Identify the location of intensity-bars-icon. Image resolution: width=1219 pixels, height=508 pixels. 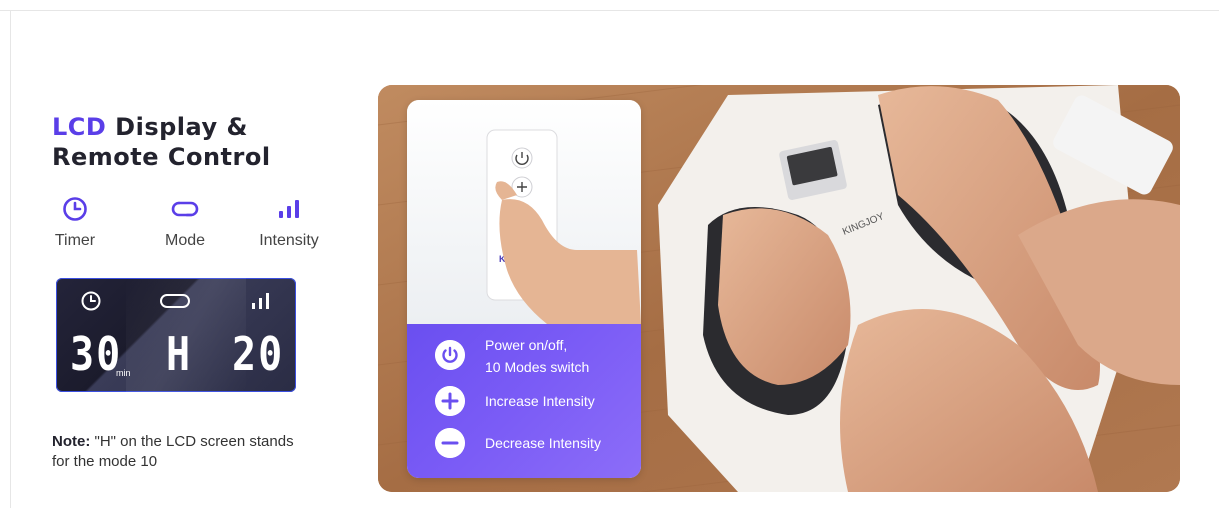
(289, 209).